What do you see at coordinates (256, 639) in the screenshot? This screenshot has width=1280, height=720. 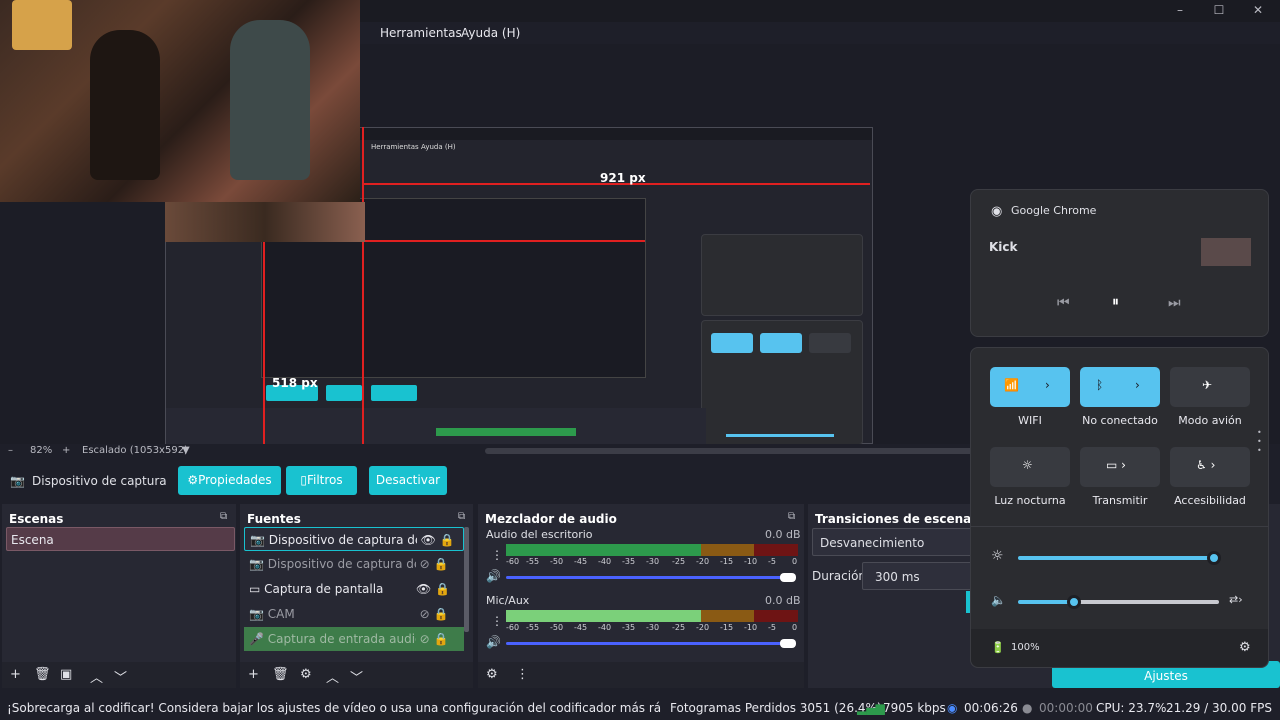 I see `mic-icon: 🎤` at bounding box center [256, 639].